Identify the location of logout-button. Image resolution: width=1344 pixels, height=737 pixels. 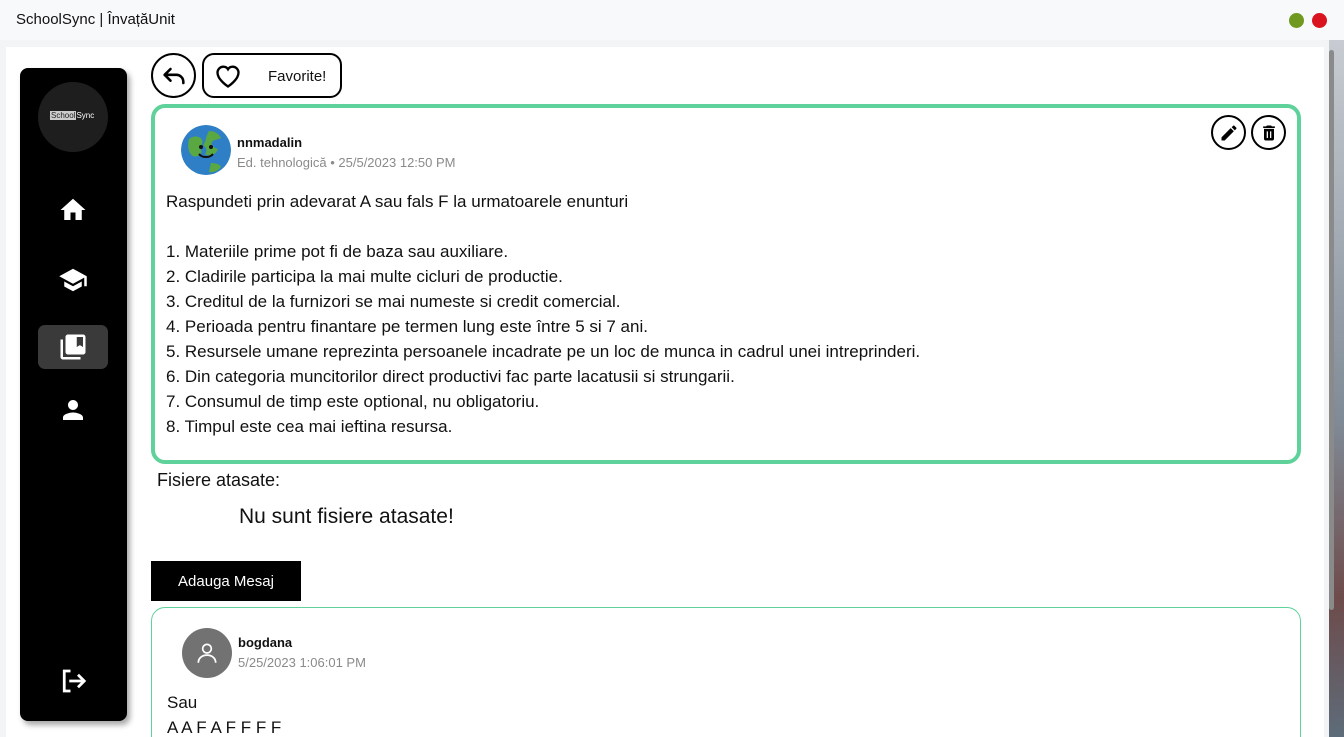
(73, 681).